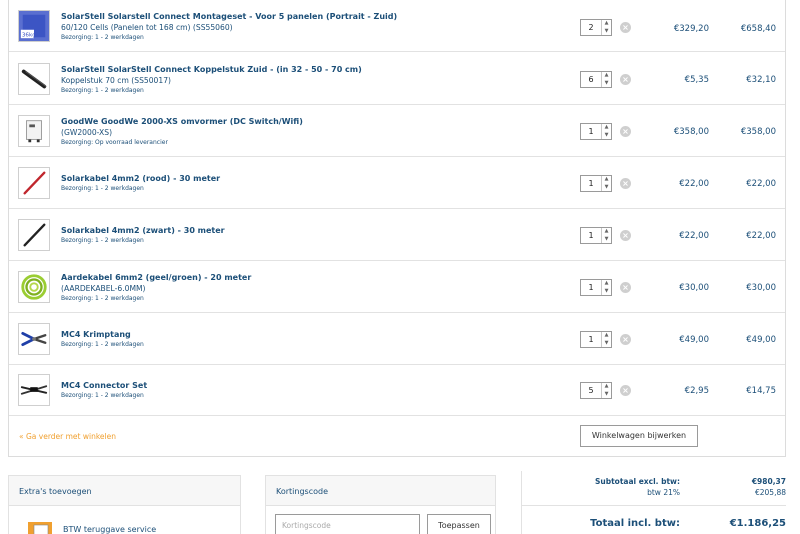 The width and height of the screenshot is (800, 534). What do you see at coordinates (691, 132) in the screenshot?
I see `unit-price: €358,00` at bounding box center [691, 132].